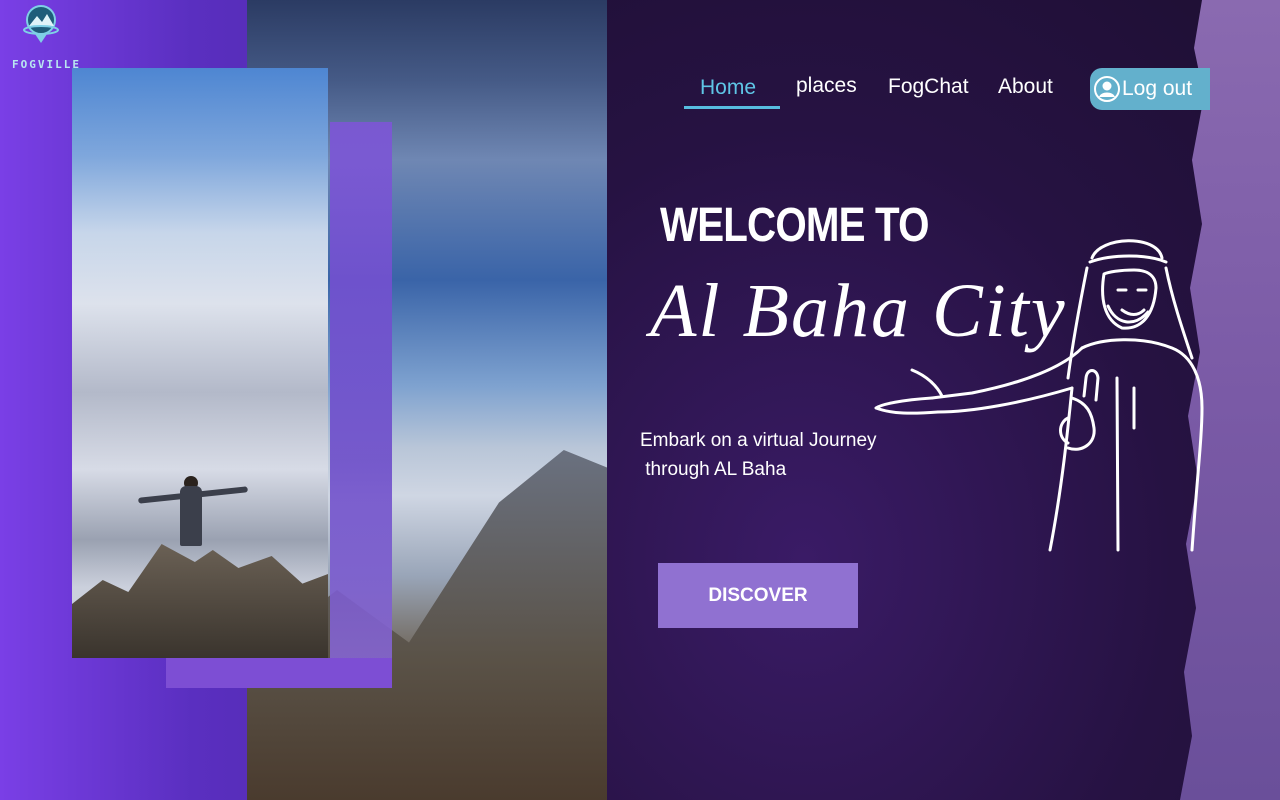  Describe the element at coordinates (732, 107) in the screenshot. I see `nav-home-active-indicator` at that location.